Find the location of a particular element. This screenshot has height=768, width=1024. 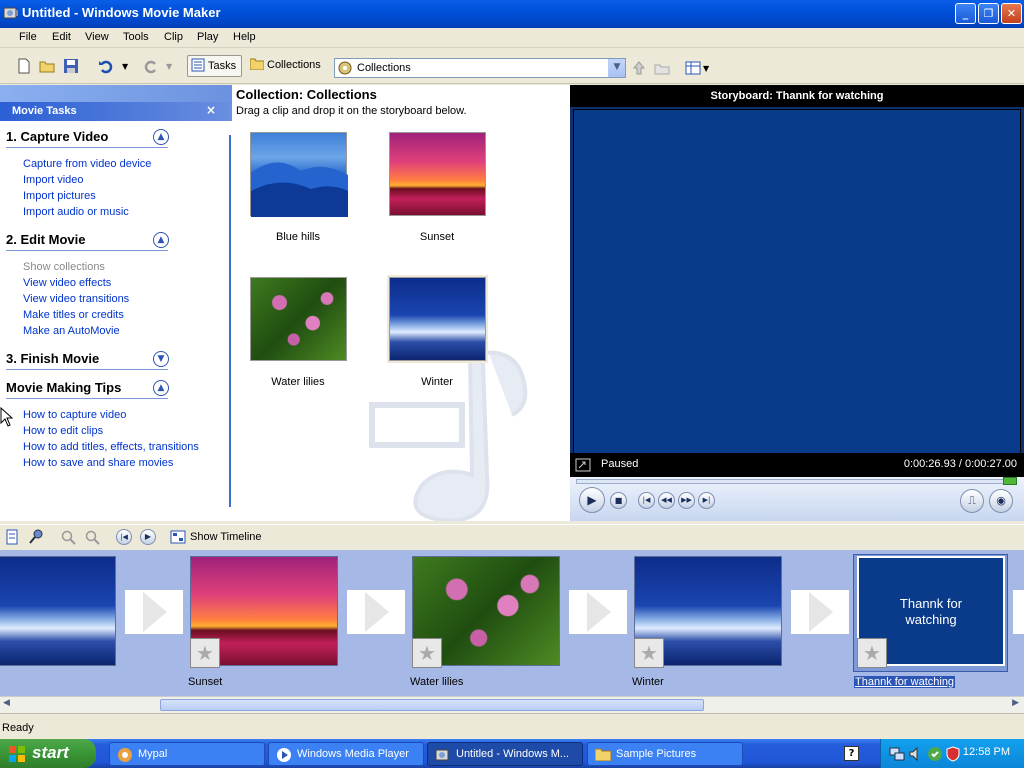

taskbar-item-media-player: Windows Media Player is located at coordinates (346, 754).